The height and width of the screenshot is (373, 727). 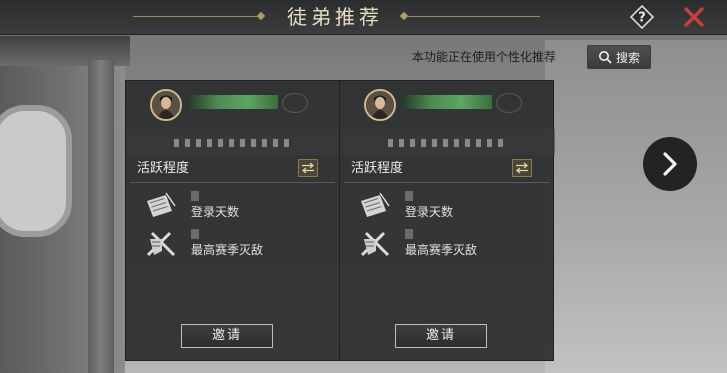 I want to click on question-diamond-icon: ?, so click(x=642, y=17).